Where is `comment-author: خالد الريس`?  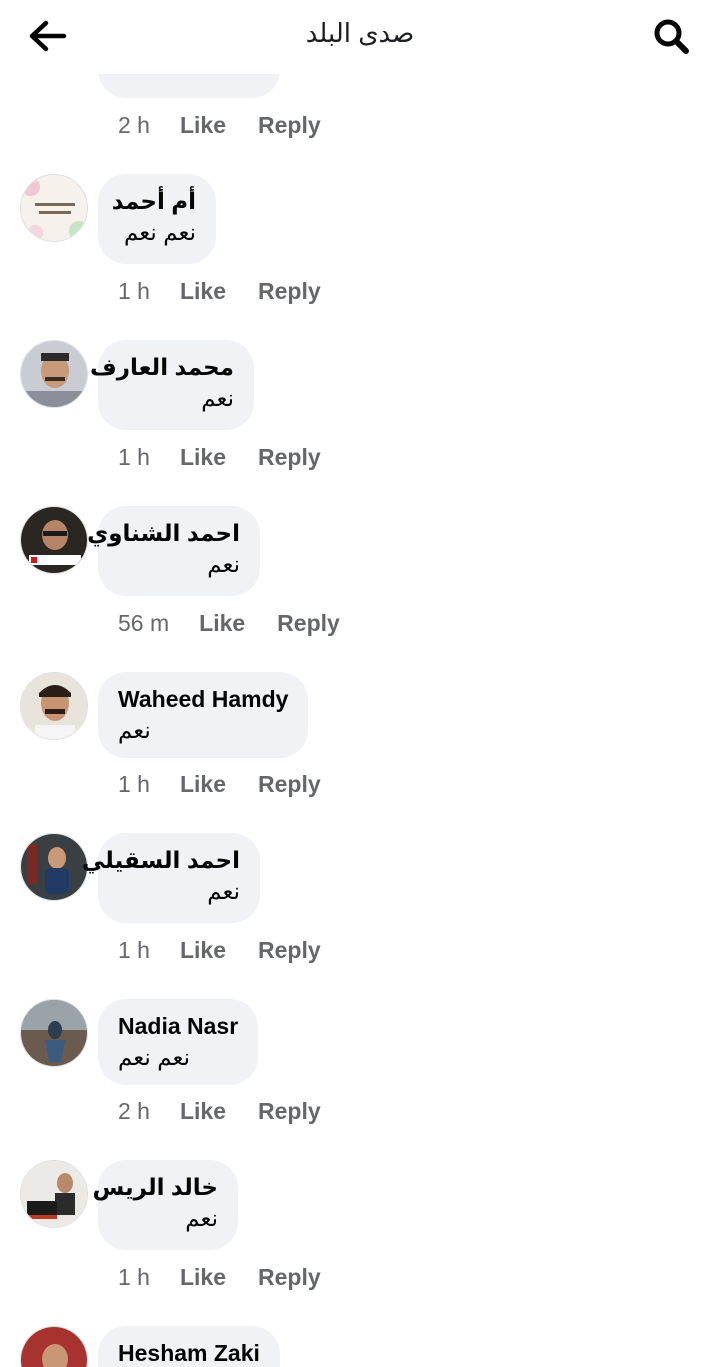
comment-author: خالد الريس is located at coordinates (155, 1187).